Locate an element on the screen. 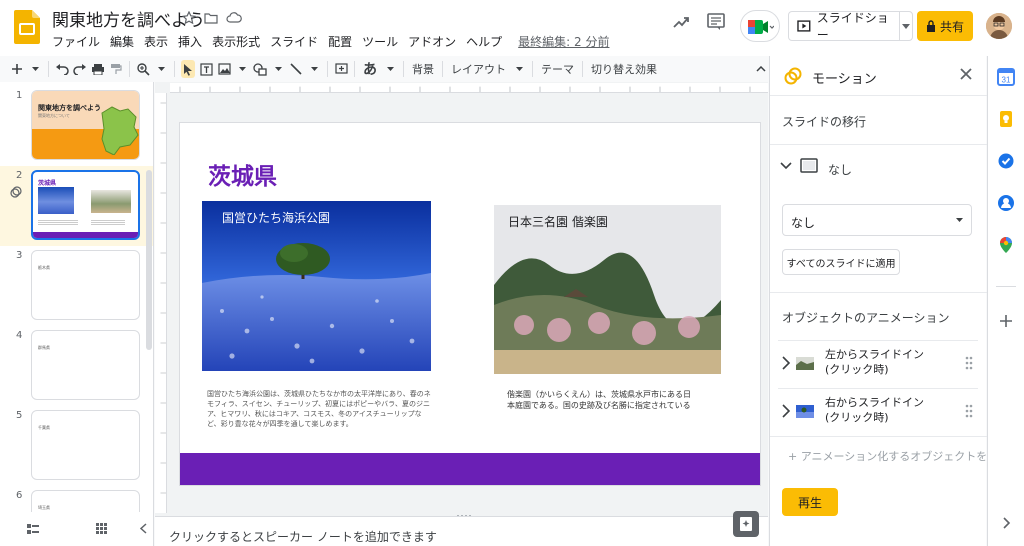  line-button is located at coordinates (296, 69).